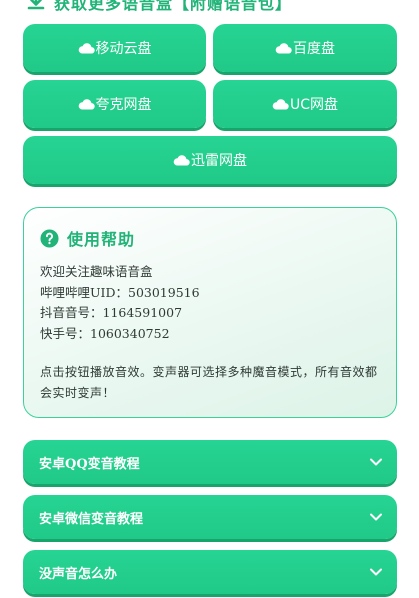 Image resolution: width=419 pixels, height=598 pixels. I want to click on cloud-button-label: 百度盘, so click(314, 49).